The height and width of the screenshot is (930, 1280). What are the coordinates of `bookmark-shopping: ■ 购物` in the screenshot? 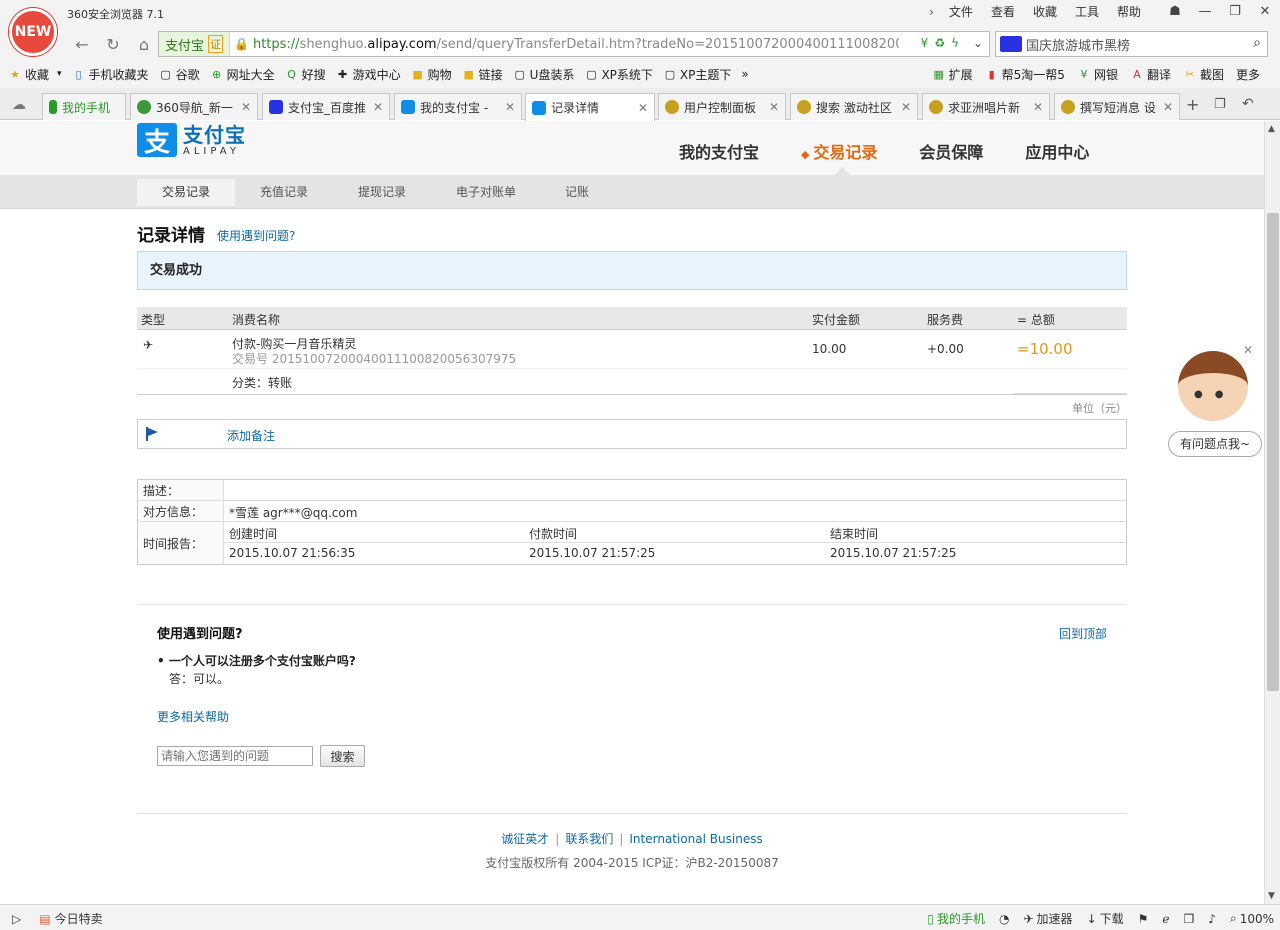 It's located at (431, 74).